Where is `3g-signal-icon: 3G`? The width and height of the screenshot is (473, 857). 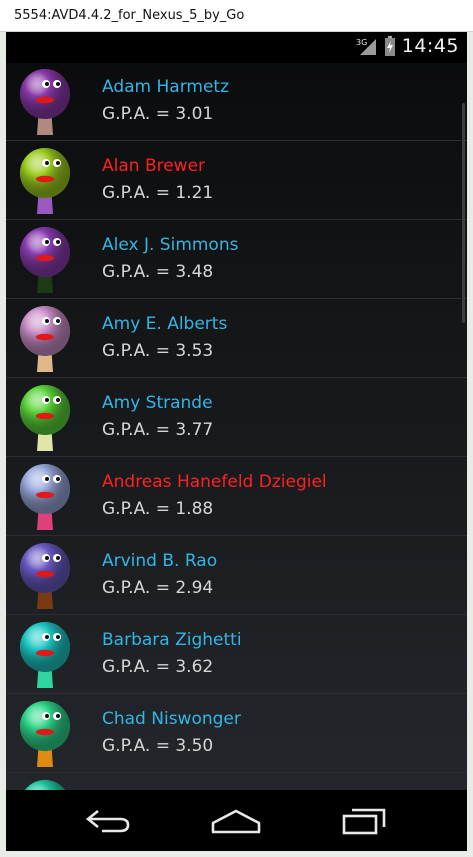 3g-signal-icon: 3G is located at coordinates (366, 46).